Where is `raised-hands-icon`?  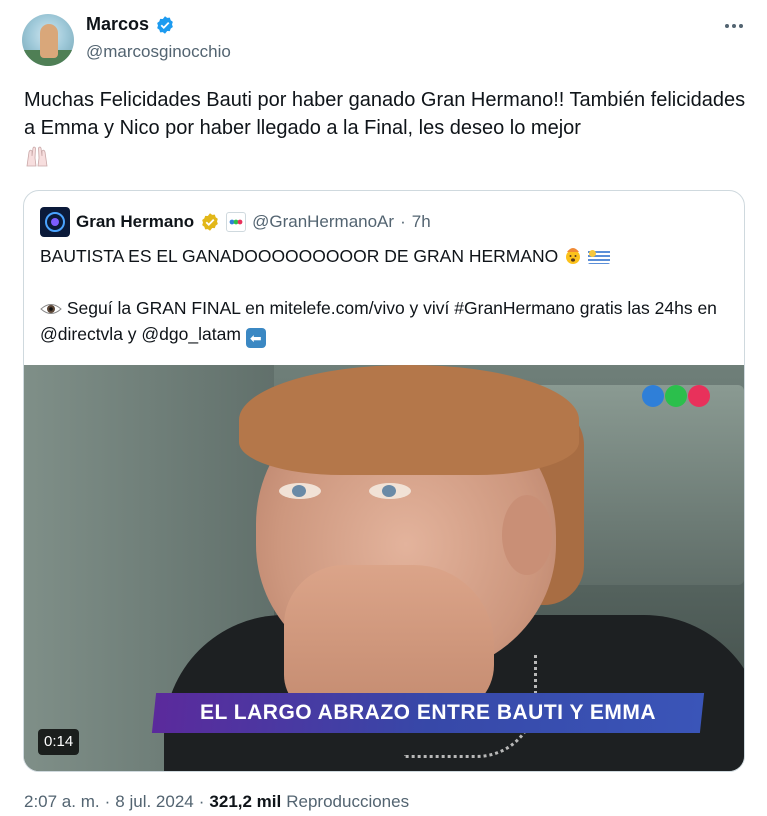 raised-hands-icon is located at coordinates (37, 156).